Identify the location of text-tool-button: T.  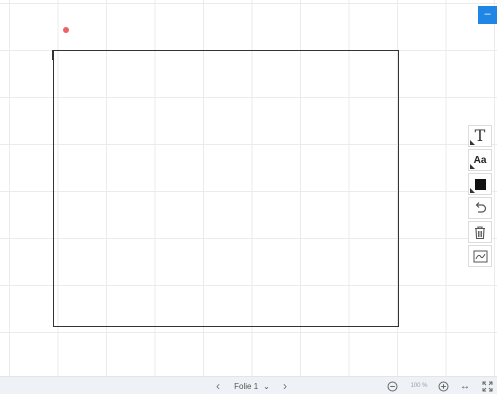
(480, 136).